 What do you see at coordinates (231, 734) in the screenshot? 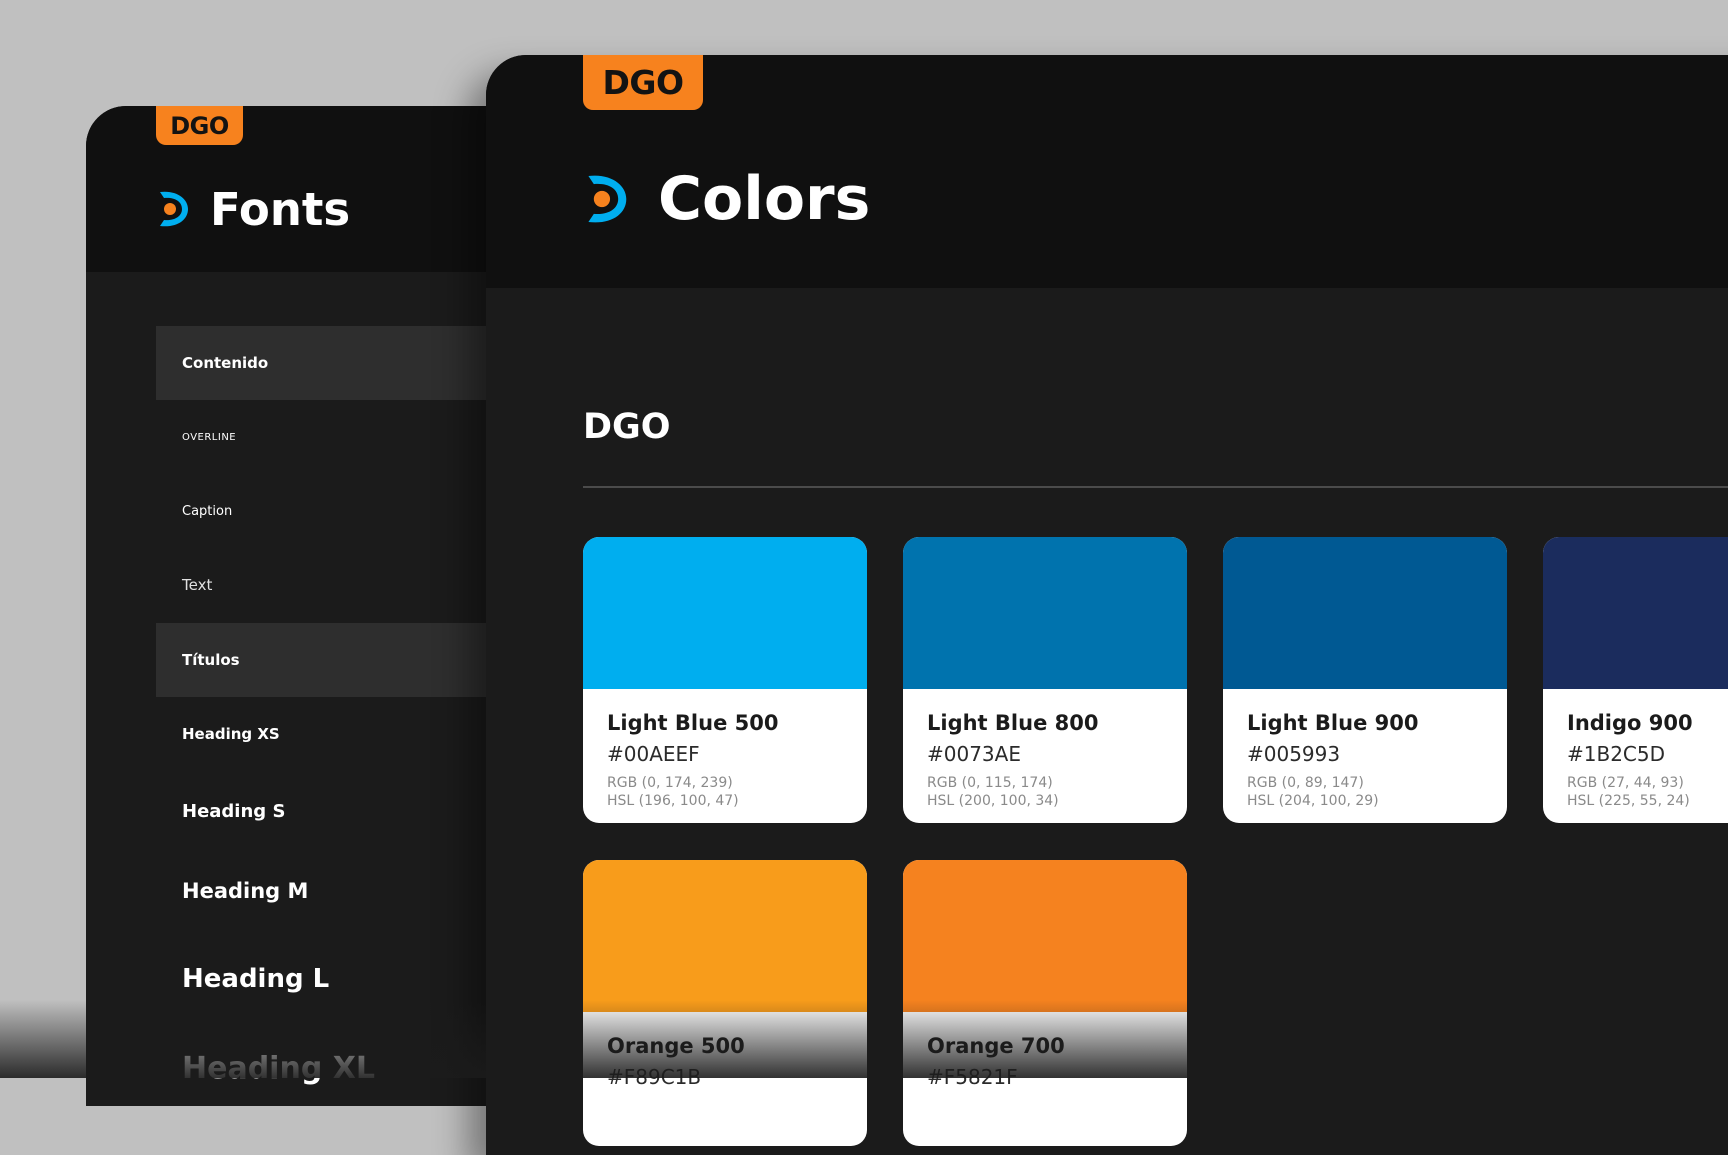
I see `nav-item-label: Heading XS` at bounding box center [231, 734].